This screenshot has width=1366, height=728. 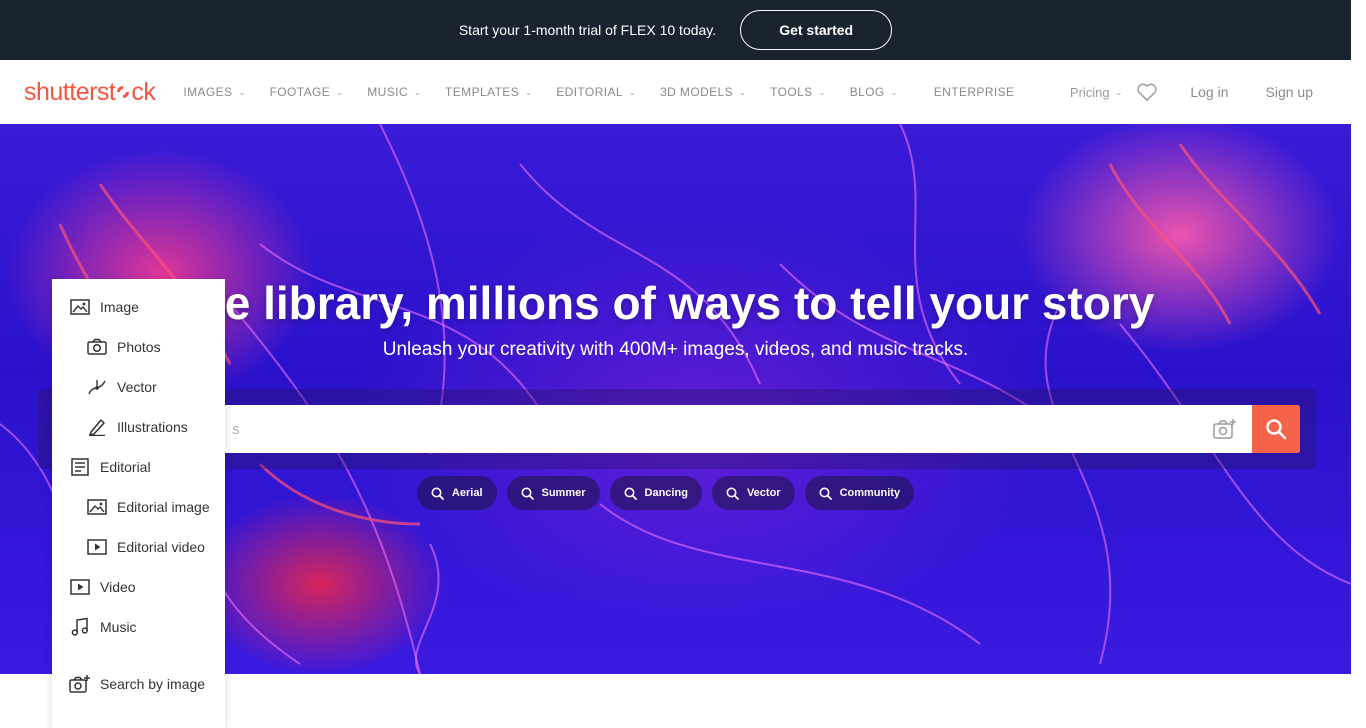 I want to click on document-icon, so click(x=80, y=467).